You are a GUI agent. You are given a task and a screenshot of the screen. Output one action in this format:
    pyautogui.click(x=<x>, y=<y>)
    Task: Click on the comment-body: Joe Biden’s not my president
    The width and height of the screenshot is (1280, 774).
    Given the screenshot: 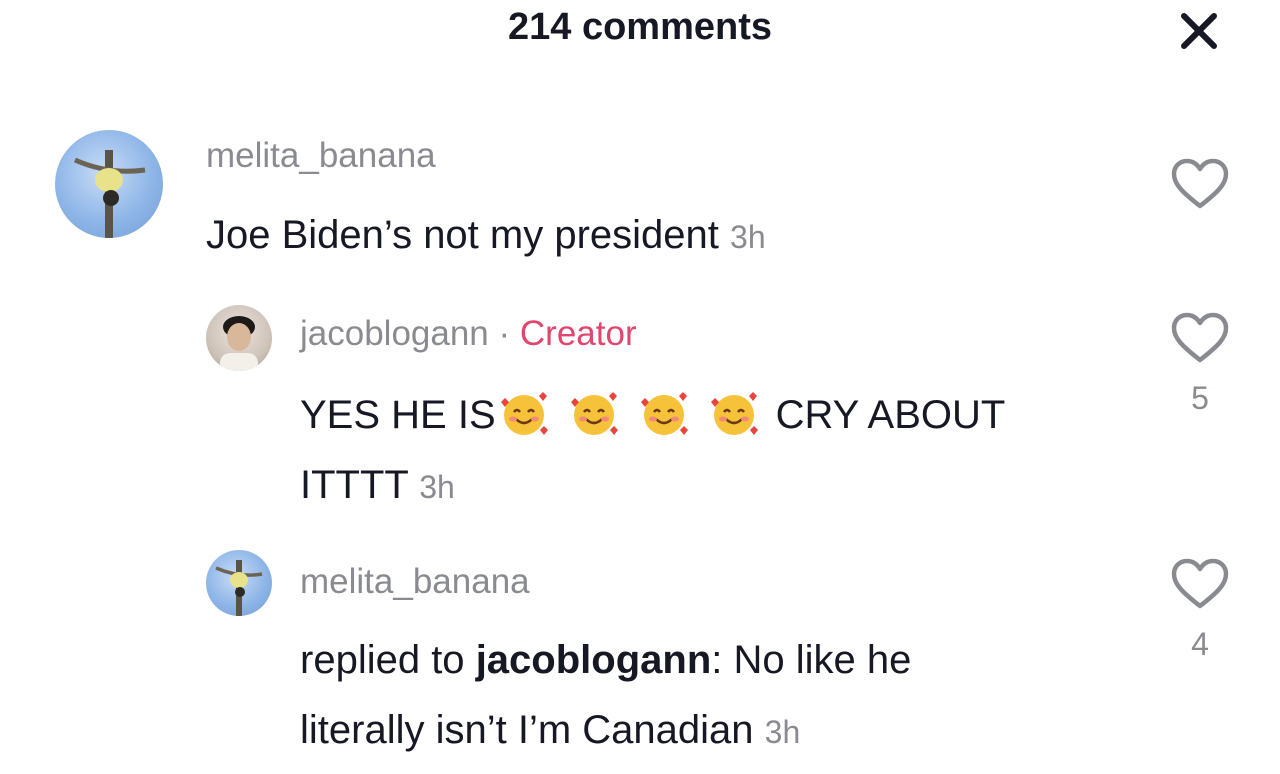 What is the action you would take?
    pyautogui.click(x=462, y=235)
    